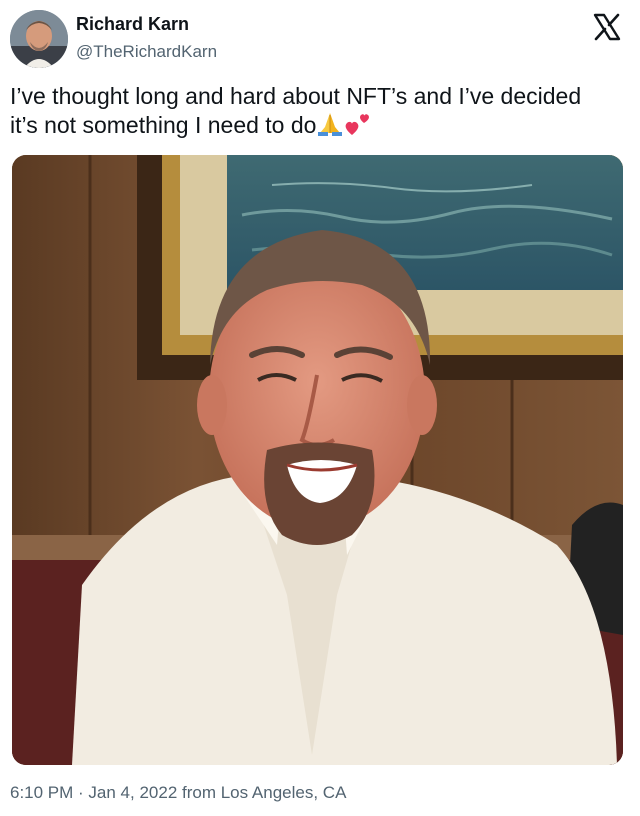 The height and width of the screenshot is (816, 640). What do you see at coordinates (163, 125) in the screenshot?
I see `tweet-text-line-2-text: it’s not something I need to do` at bounding box center [163, 125].